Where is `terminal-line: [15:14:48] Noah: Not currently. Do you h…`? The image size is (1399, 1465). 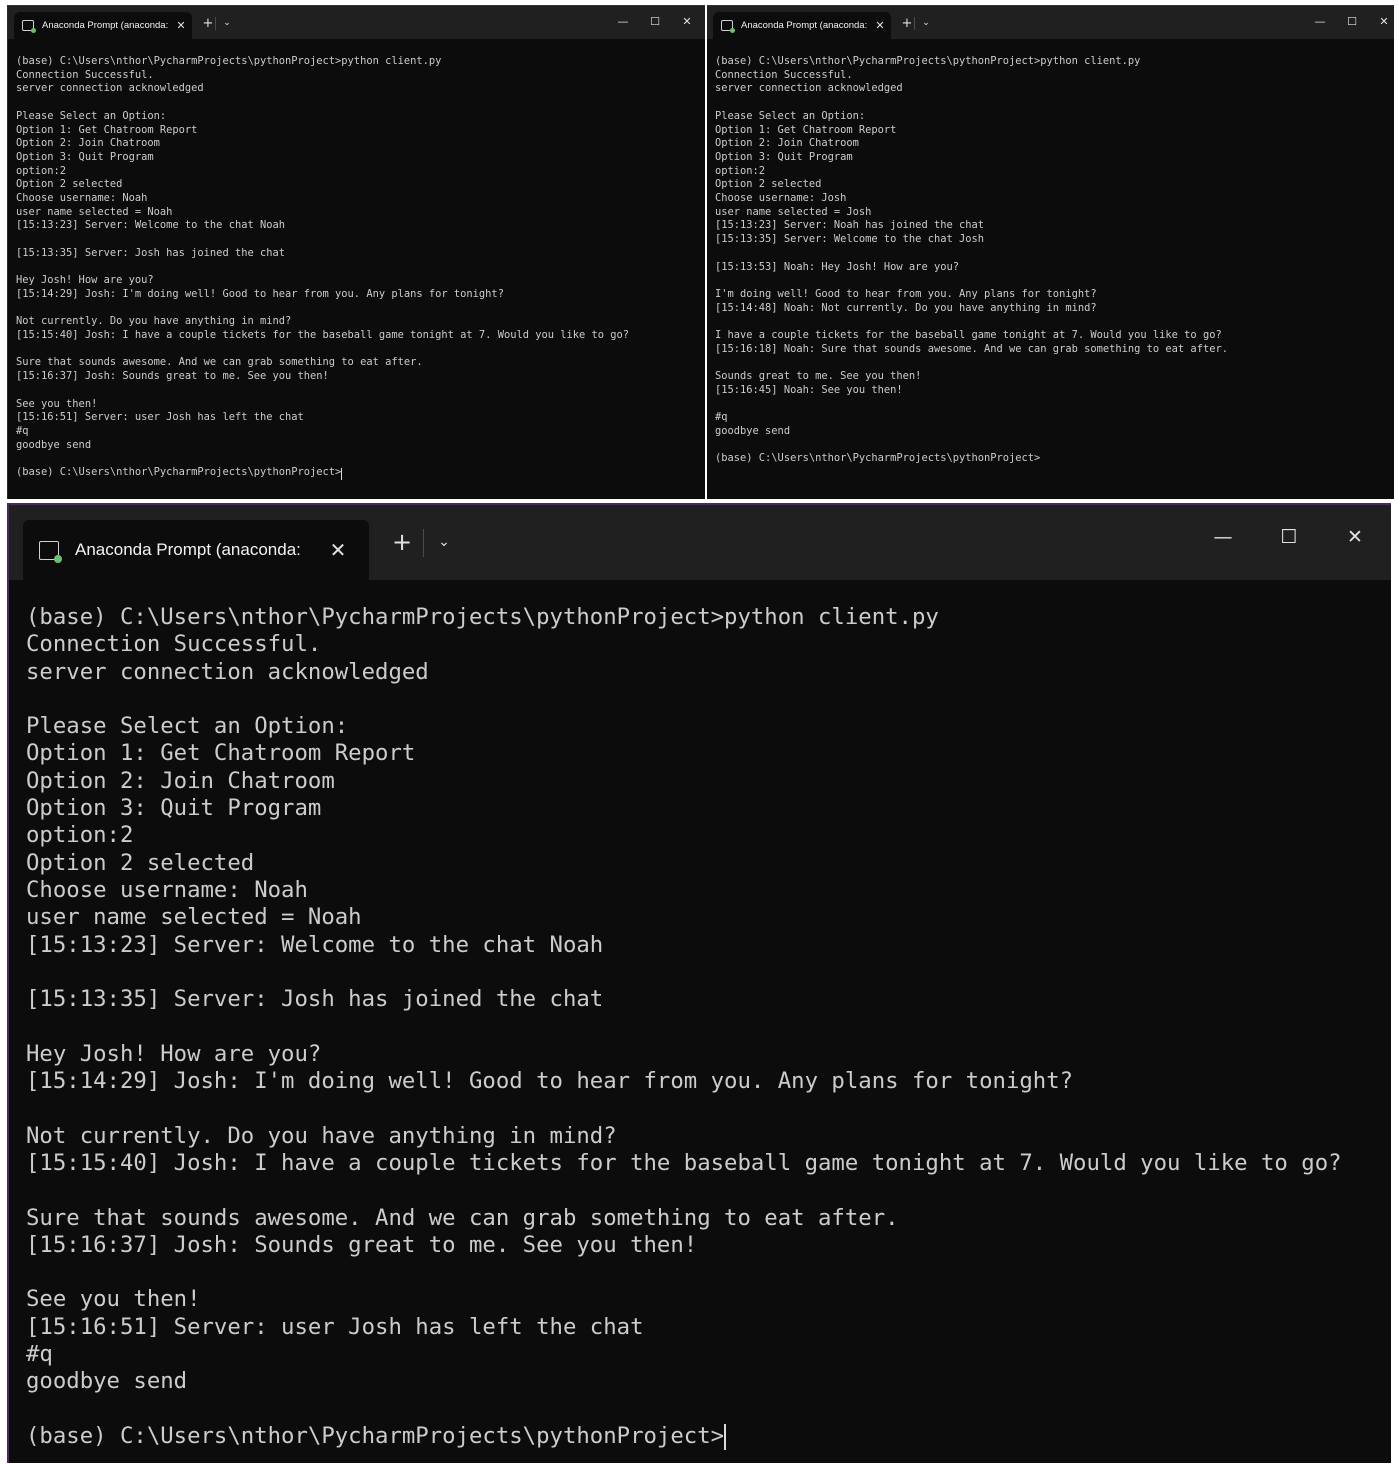
terminal-line: [15:14:48] Noah: Not currently. Do you h… is located at coordinates (906, 307).